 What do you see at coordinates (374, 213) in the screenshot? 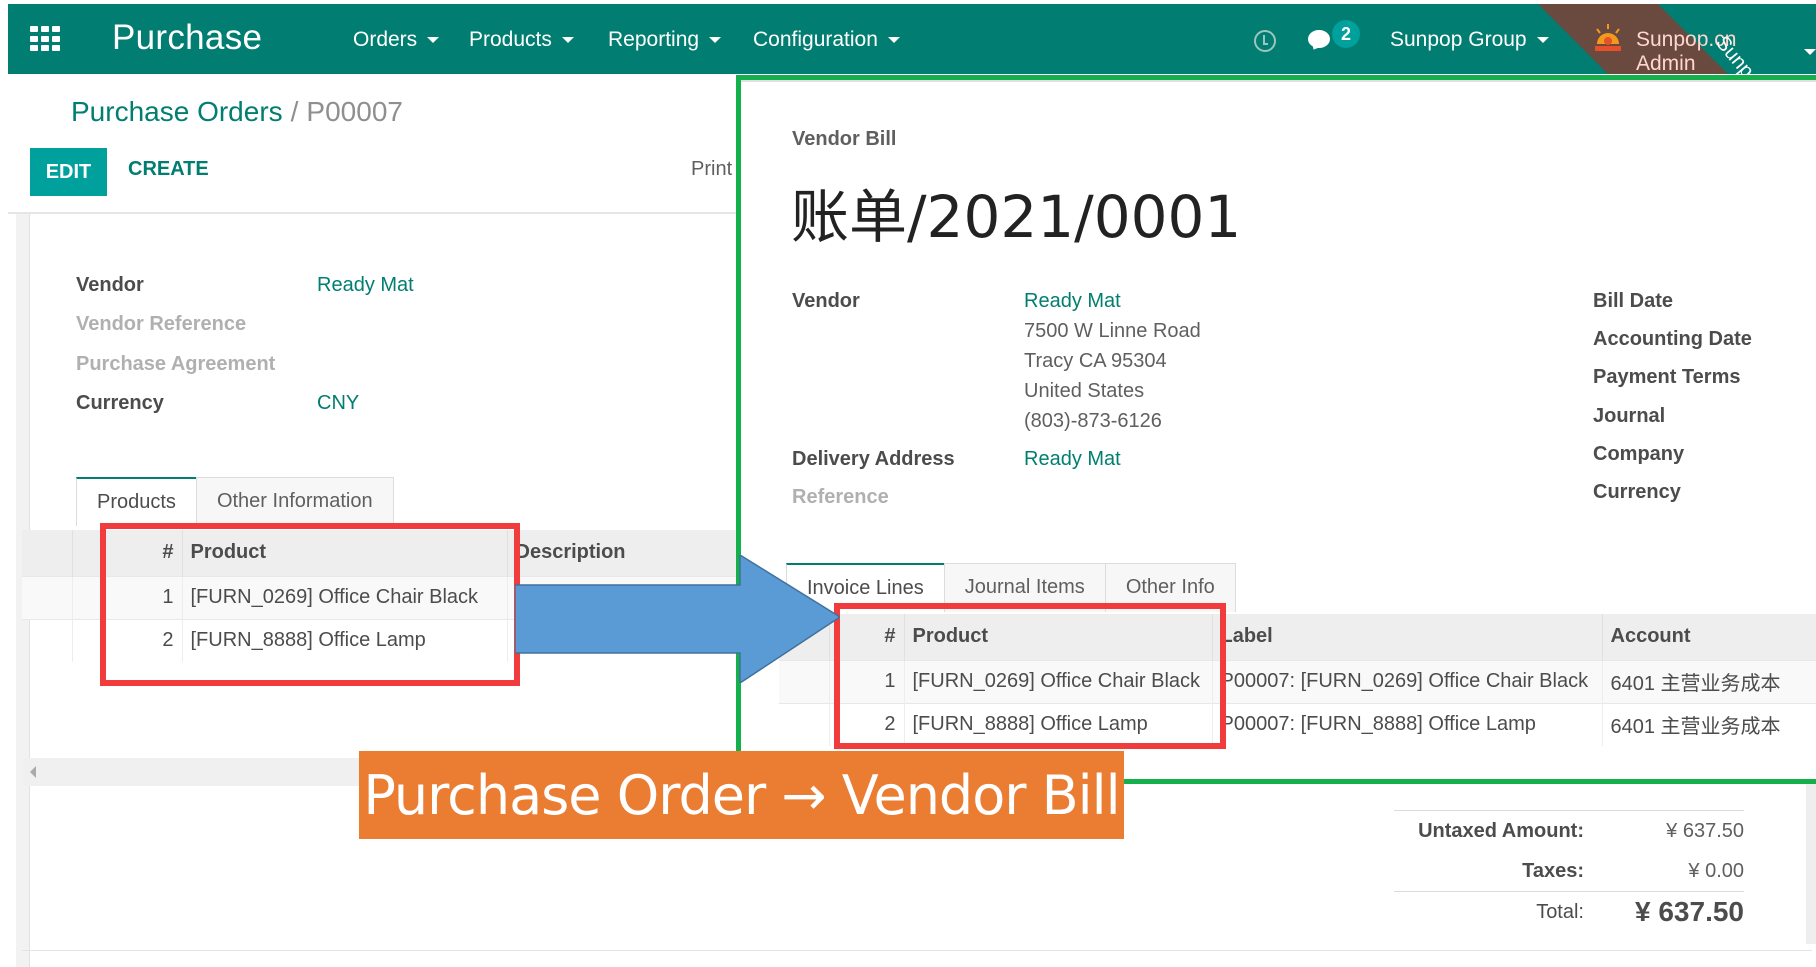
I see `control-panel-divider` at bounding box center [374, 213].